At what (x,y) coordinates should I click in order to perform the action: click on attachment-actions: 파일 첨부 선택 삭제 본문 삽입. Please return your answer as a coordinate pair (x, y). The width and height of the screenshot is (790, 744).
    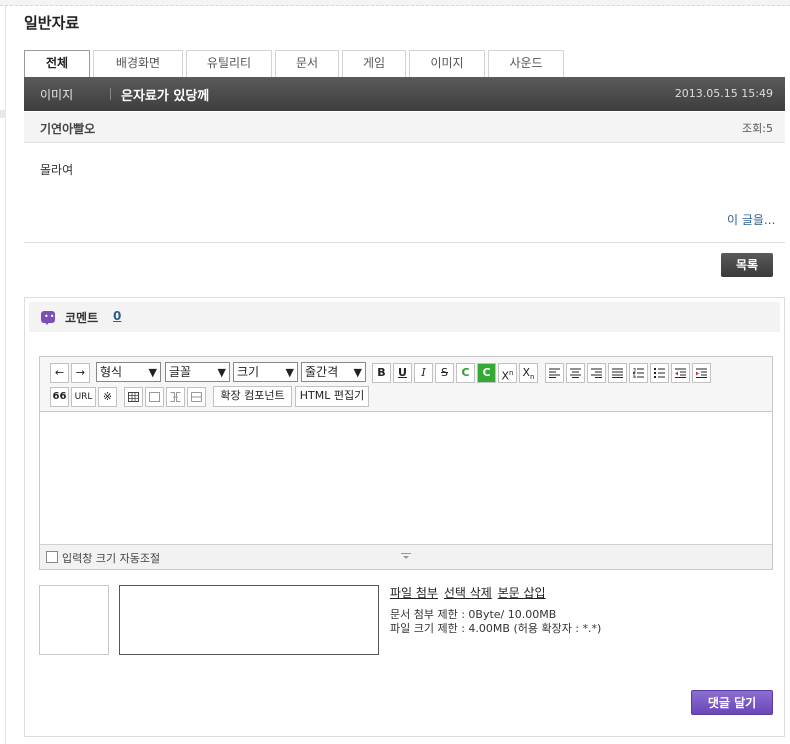
    Looking at the image, I should click on (469, 592).